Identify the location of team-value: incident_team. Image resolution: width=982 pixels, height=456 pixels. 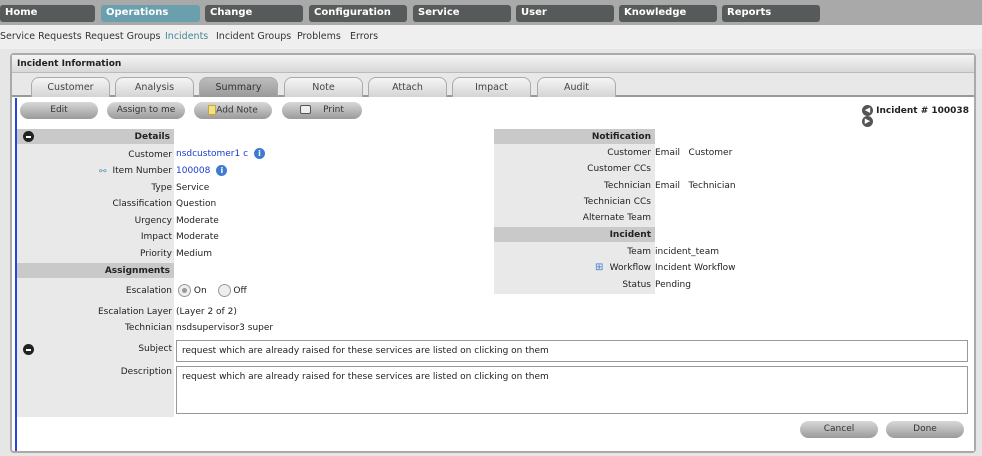
(687, 252).